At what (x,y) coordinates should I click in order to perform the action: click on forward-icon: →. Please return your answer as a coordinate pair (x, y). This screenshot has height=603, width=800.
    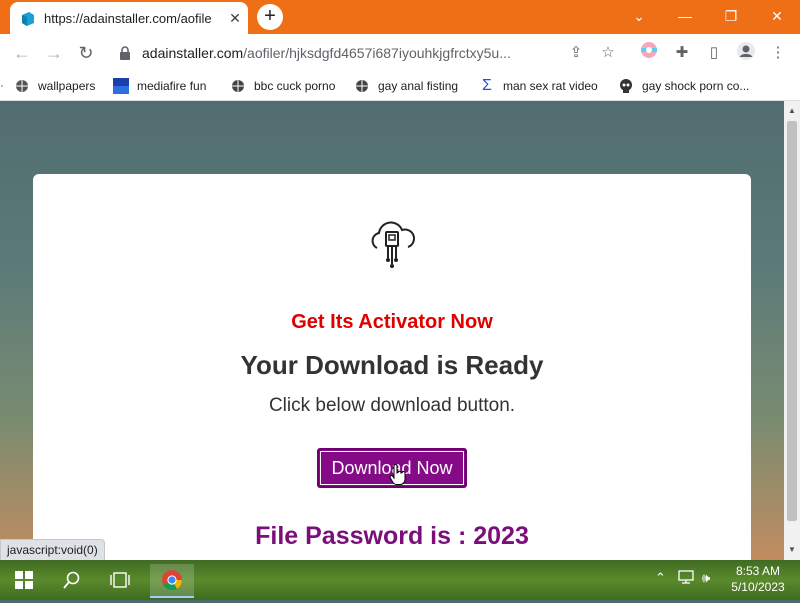
    Looking at the image, I should click on (54, 53).